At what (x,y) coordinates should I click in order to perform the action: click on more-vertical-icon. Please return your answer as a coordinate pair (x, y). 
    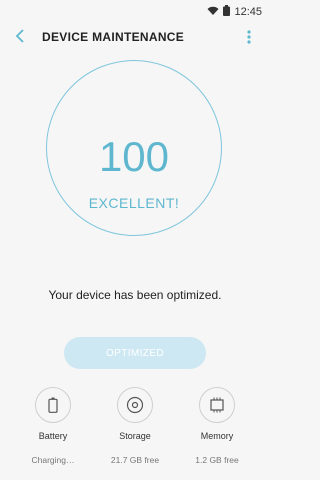
    Looking at the image, I should click on (249, 37).